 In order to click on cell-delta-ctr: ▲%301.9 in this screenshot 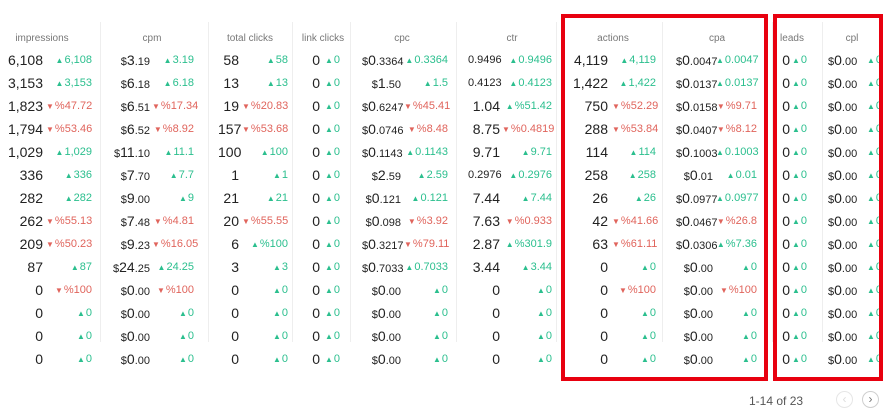, I will do `click(528, 244)`.